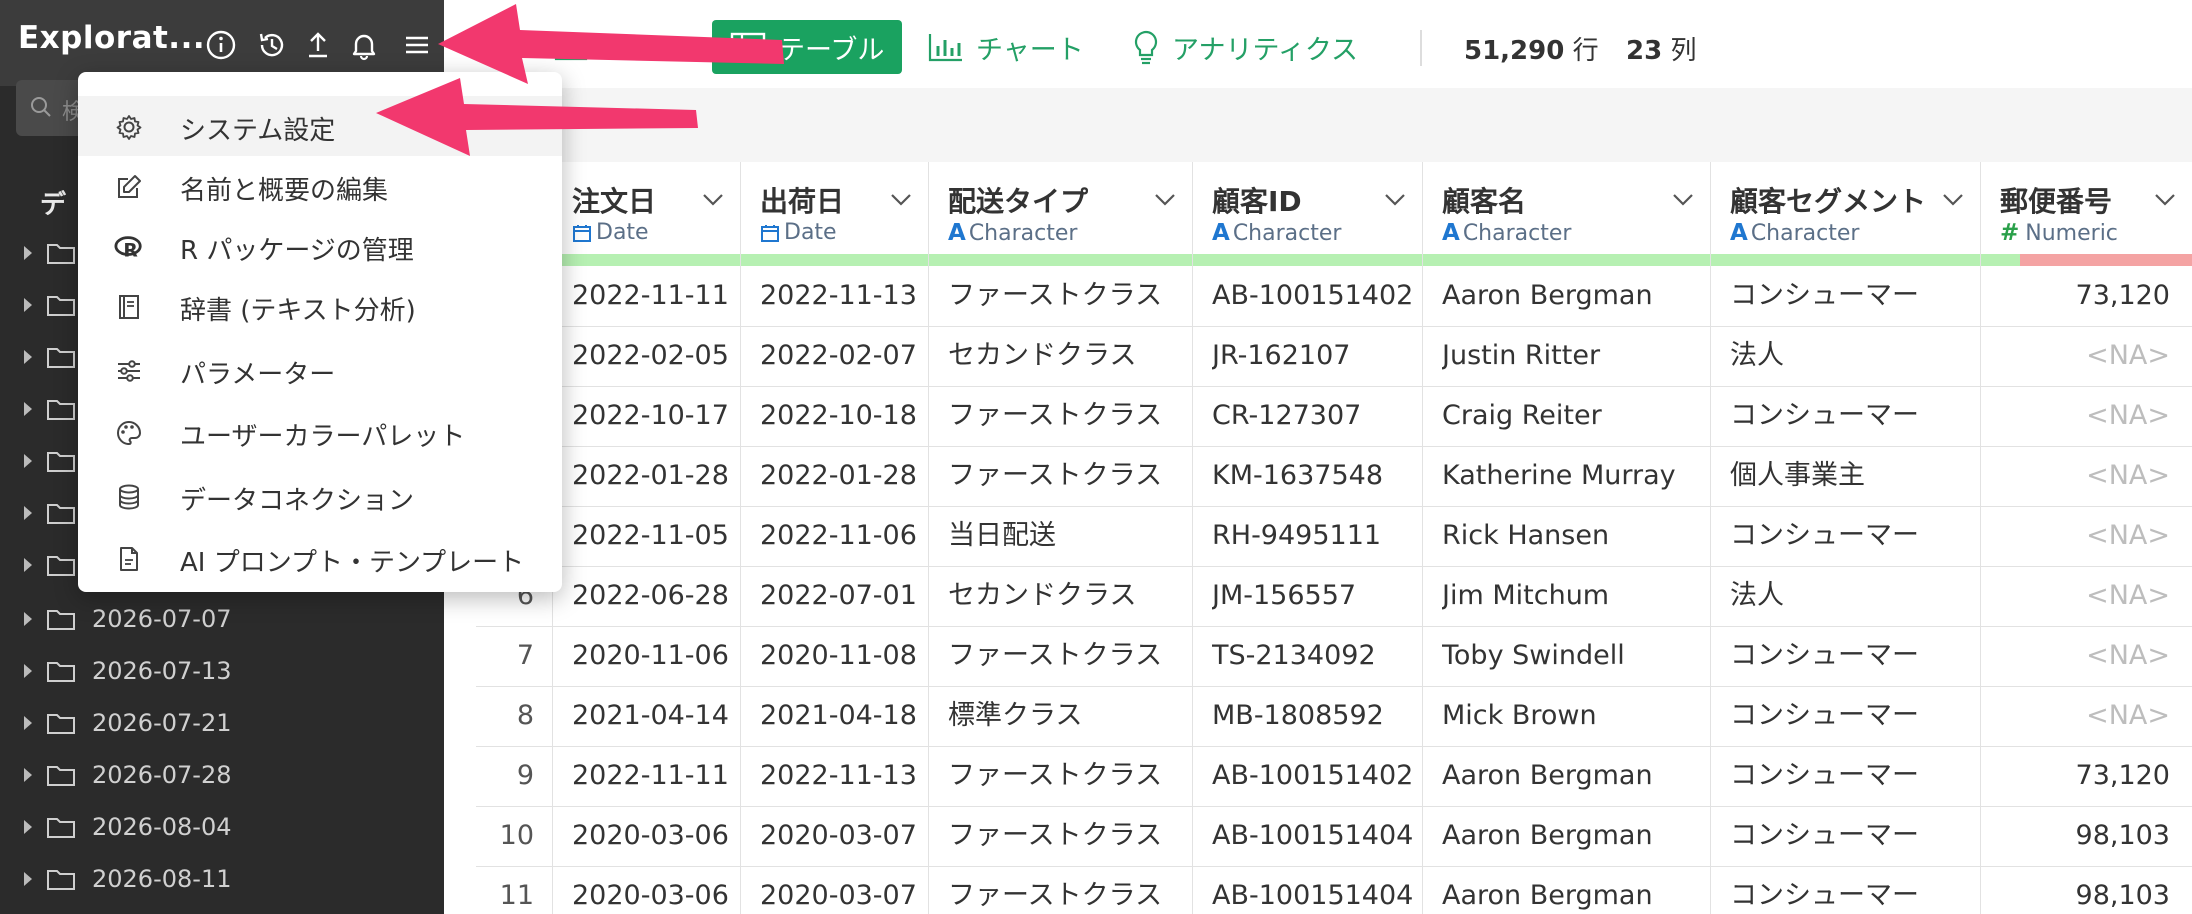 The width and height of the screenshot is (2192, 914). What do you see at coordinates (807, 47) in the screenshot?
I see `table-view-button: テーブル` at bounding box center [807, 47].